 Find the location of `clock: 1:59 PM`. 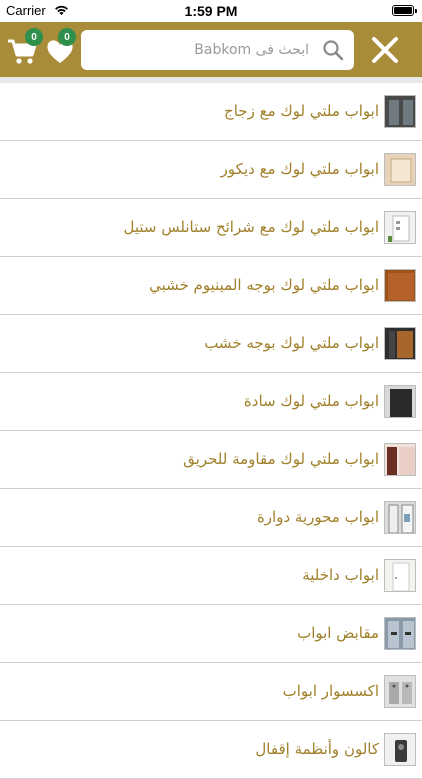

clock: 1:59 PM is located at coordinates (211, 11).